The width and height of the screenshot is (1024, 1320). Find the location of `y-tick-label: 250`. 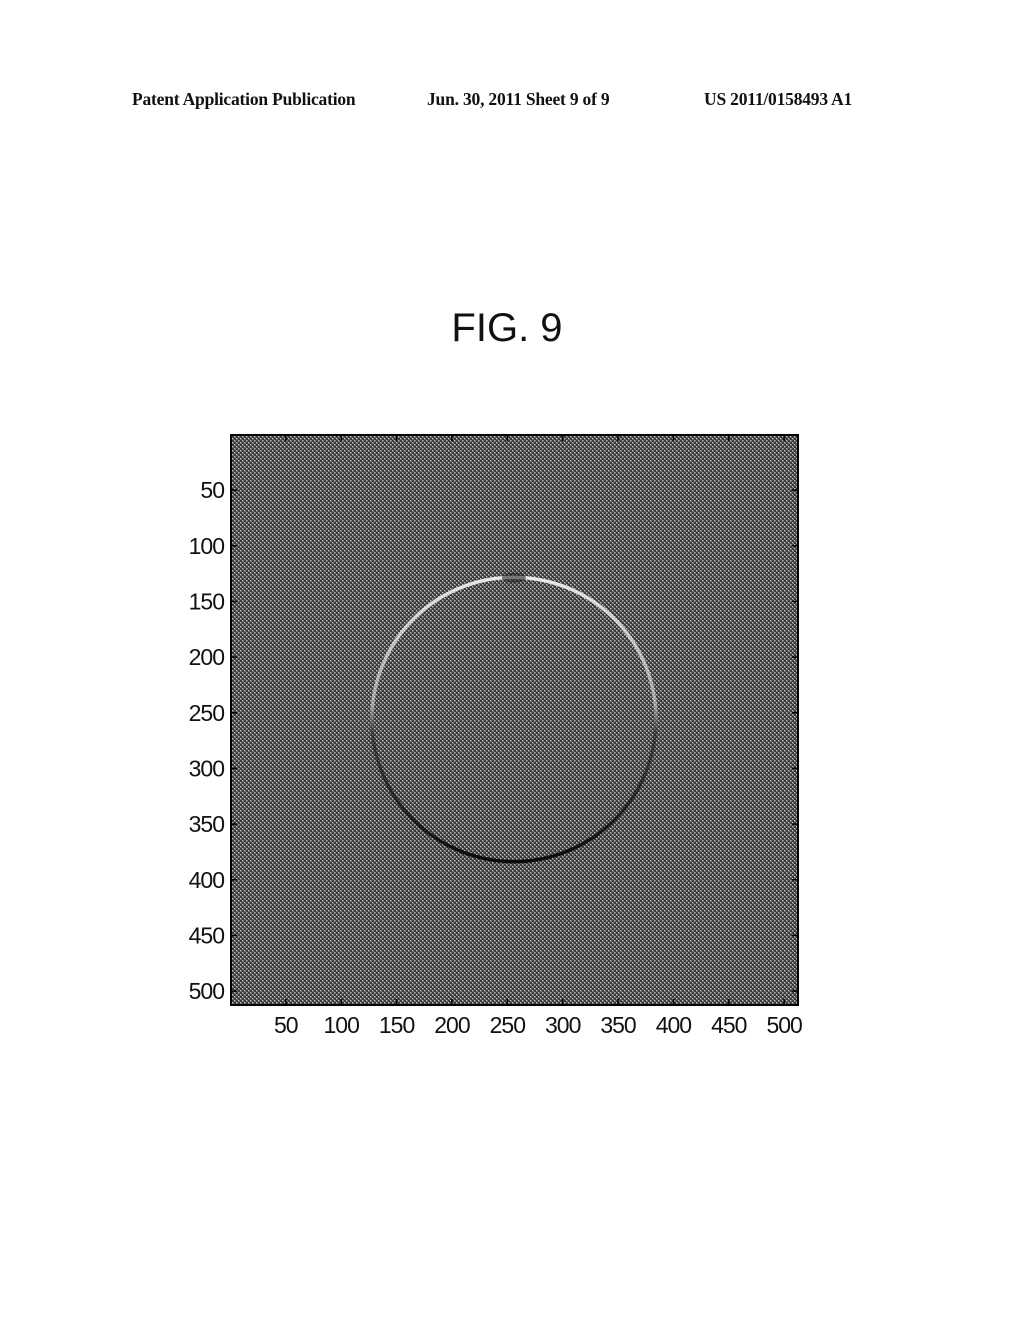

y-tick-label: 250 is located at coordinates (207, 713).